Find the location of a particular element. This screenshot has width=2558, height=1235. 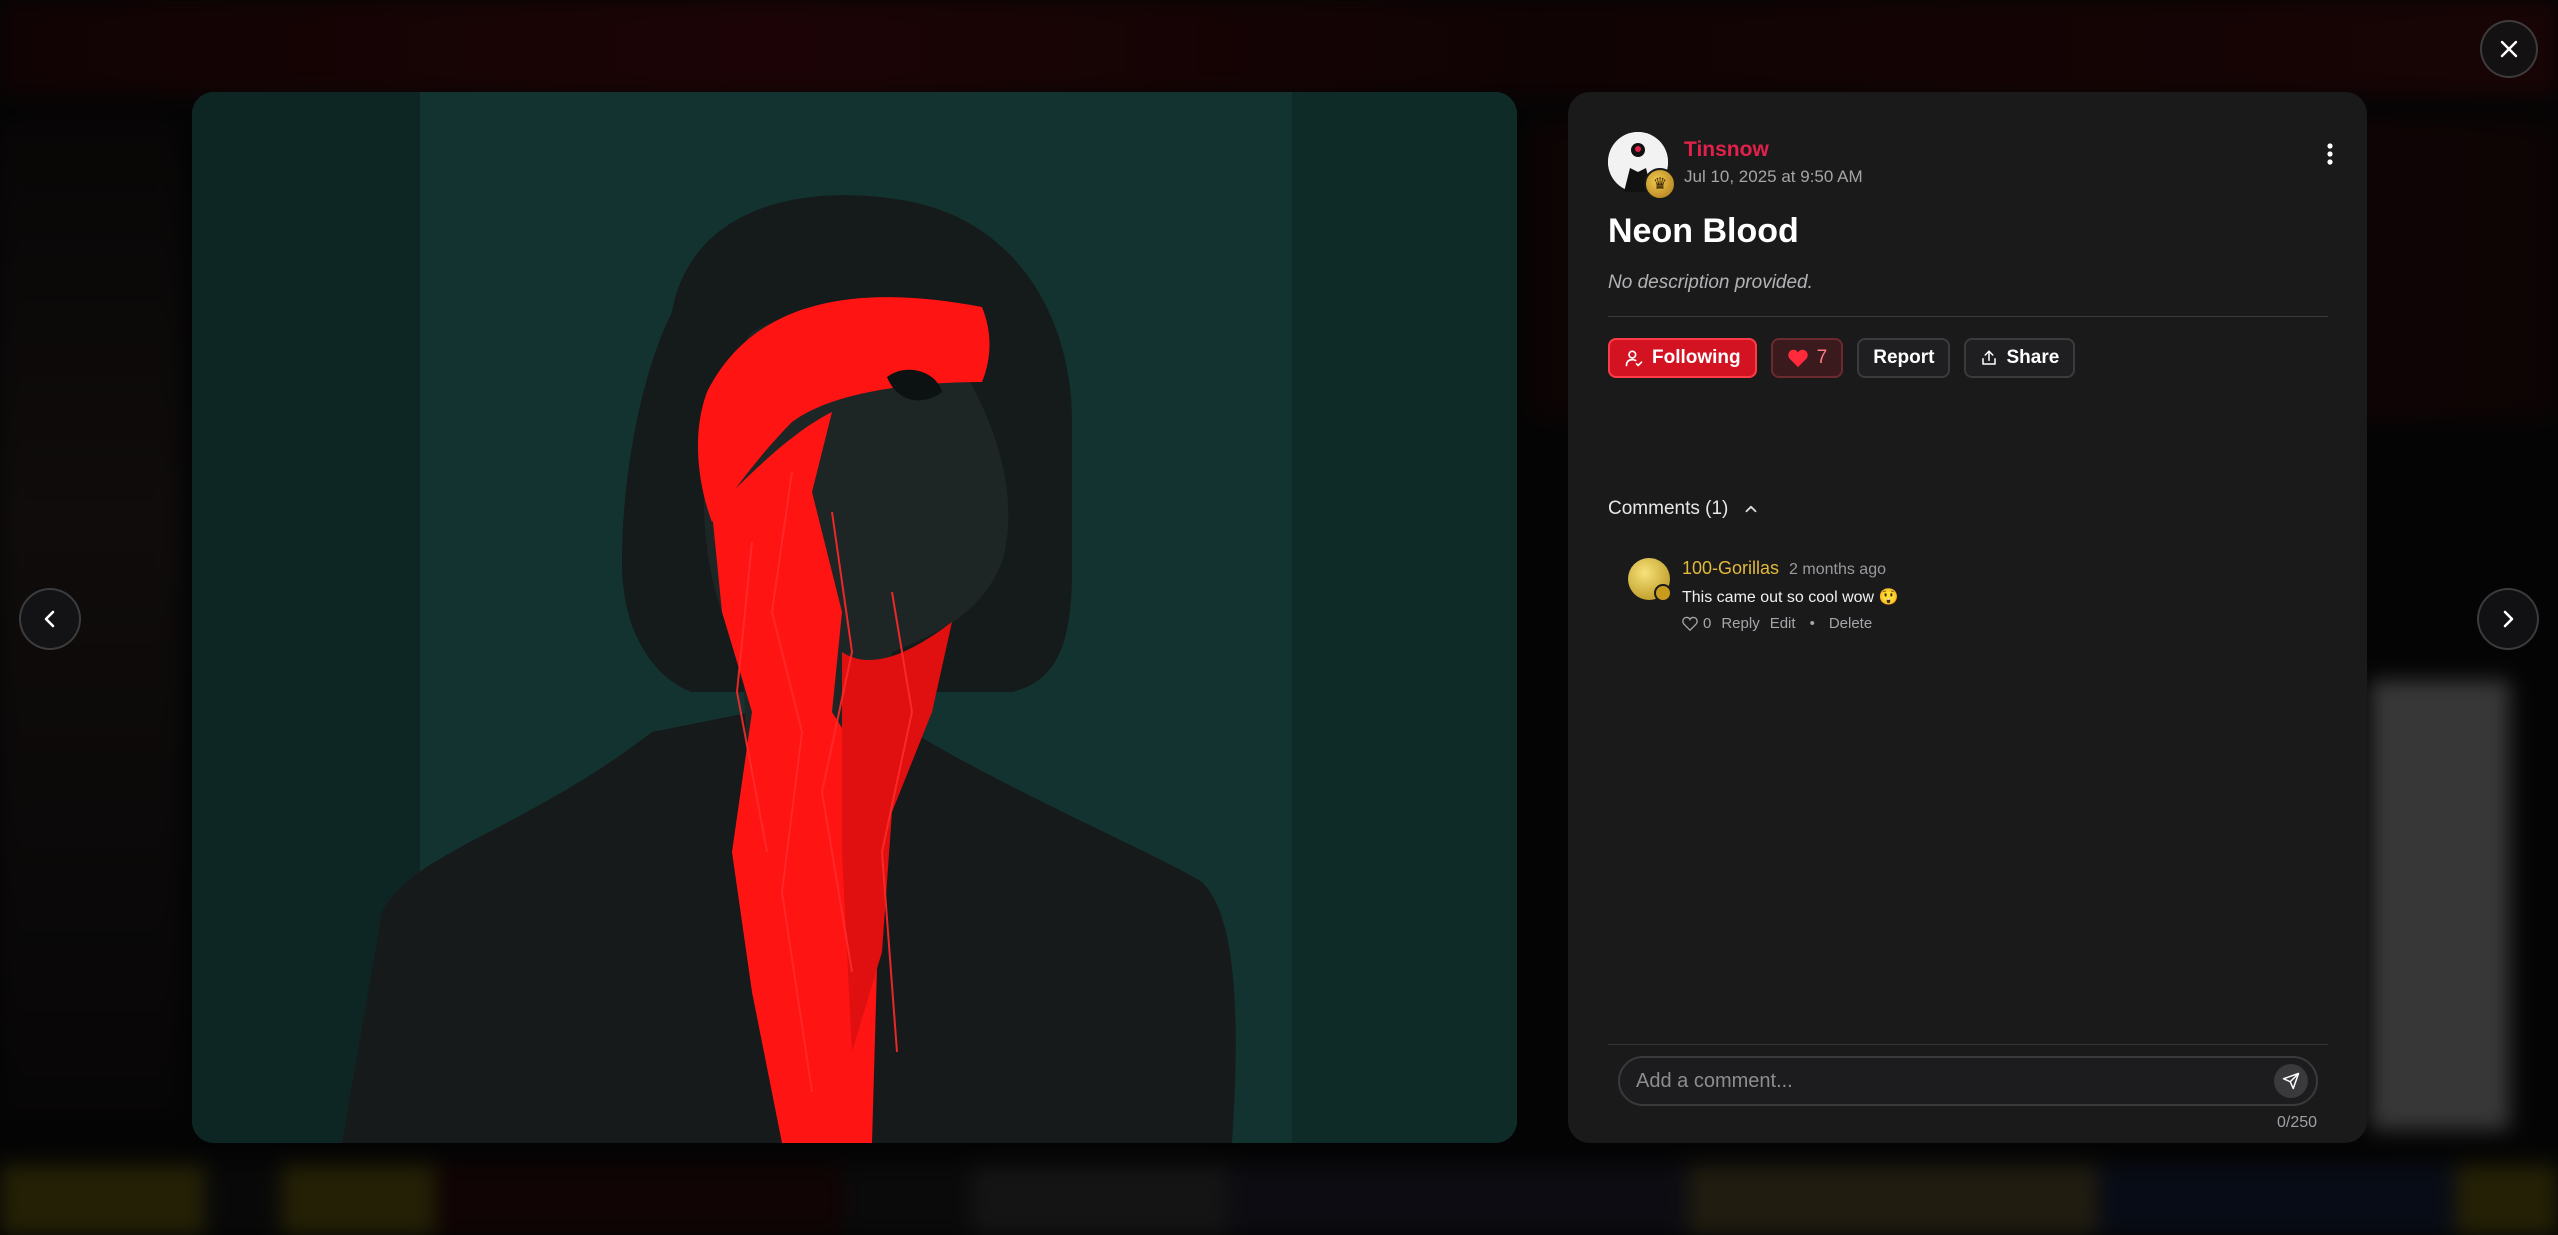

next-button is located at coordinates (2508, 619).